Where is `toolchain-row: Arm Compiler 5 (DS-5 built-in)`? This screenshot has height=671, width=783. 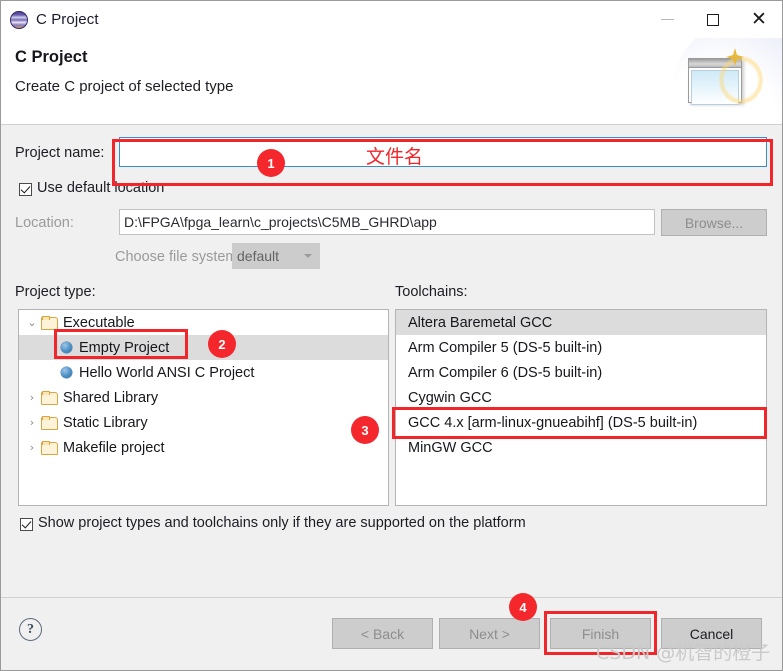 toolchain-row: Arm Compiler 5 (DS-5 built-in) is located at coordinates (581, 347).